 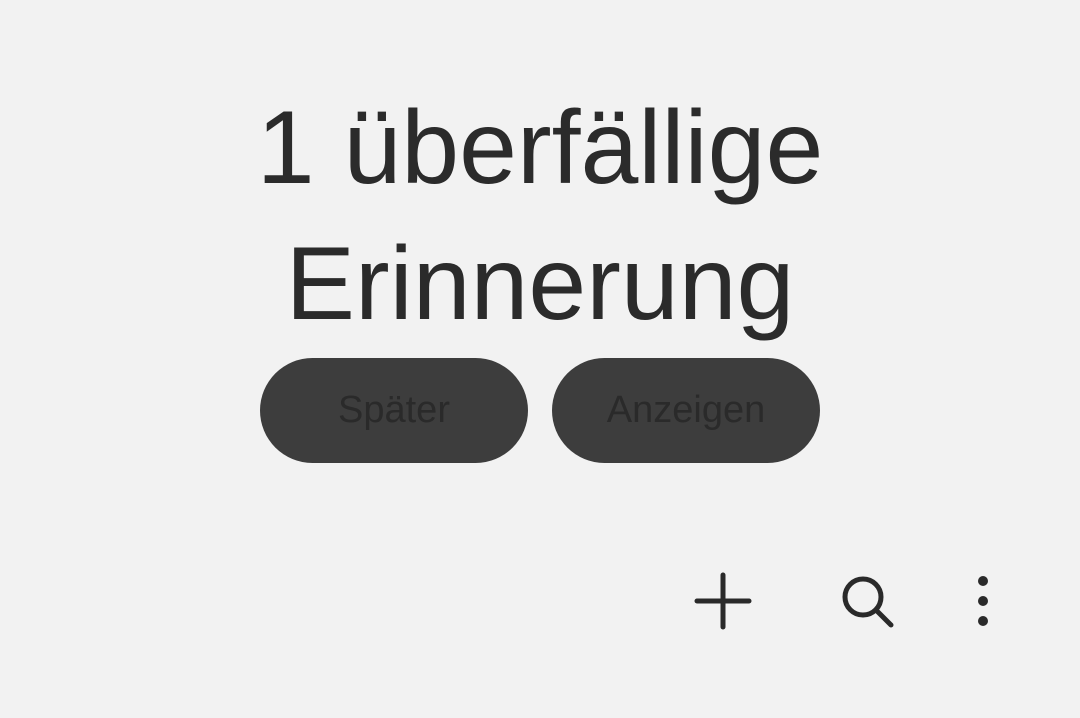 I want to click on later-button: Später, so click(x=394, y=410).